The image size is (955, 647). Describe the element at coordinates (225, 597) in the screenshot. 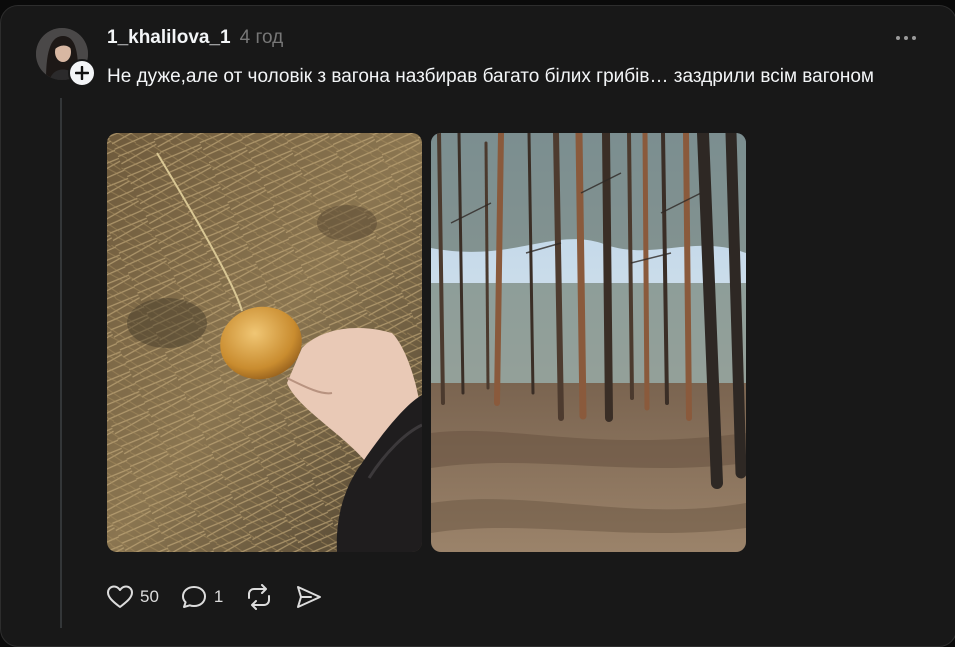

I see `post-actions: 50 1` at that location.